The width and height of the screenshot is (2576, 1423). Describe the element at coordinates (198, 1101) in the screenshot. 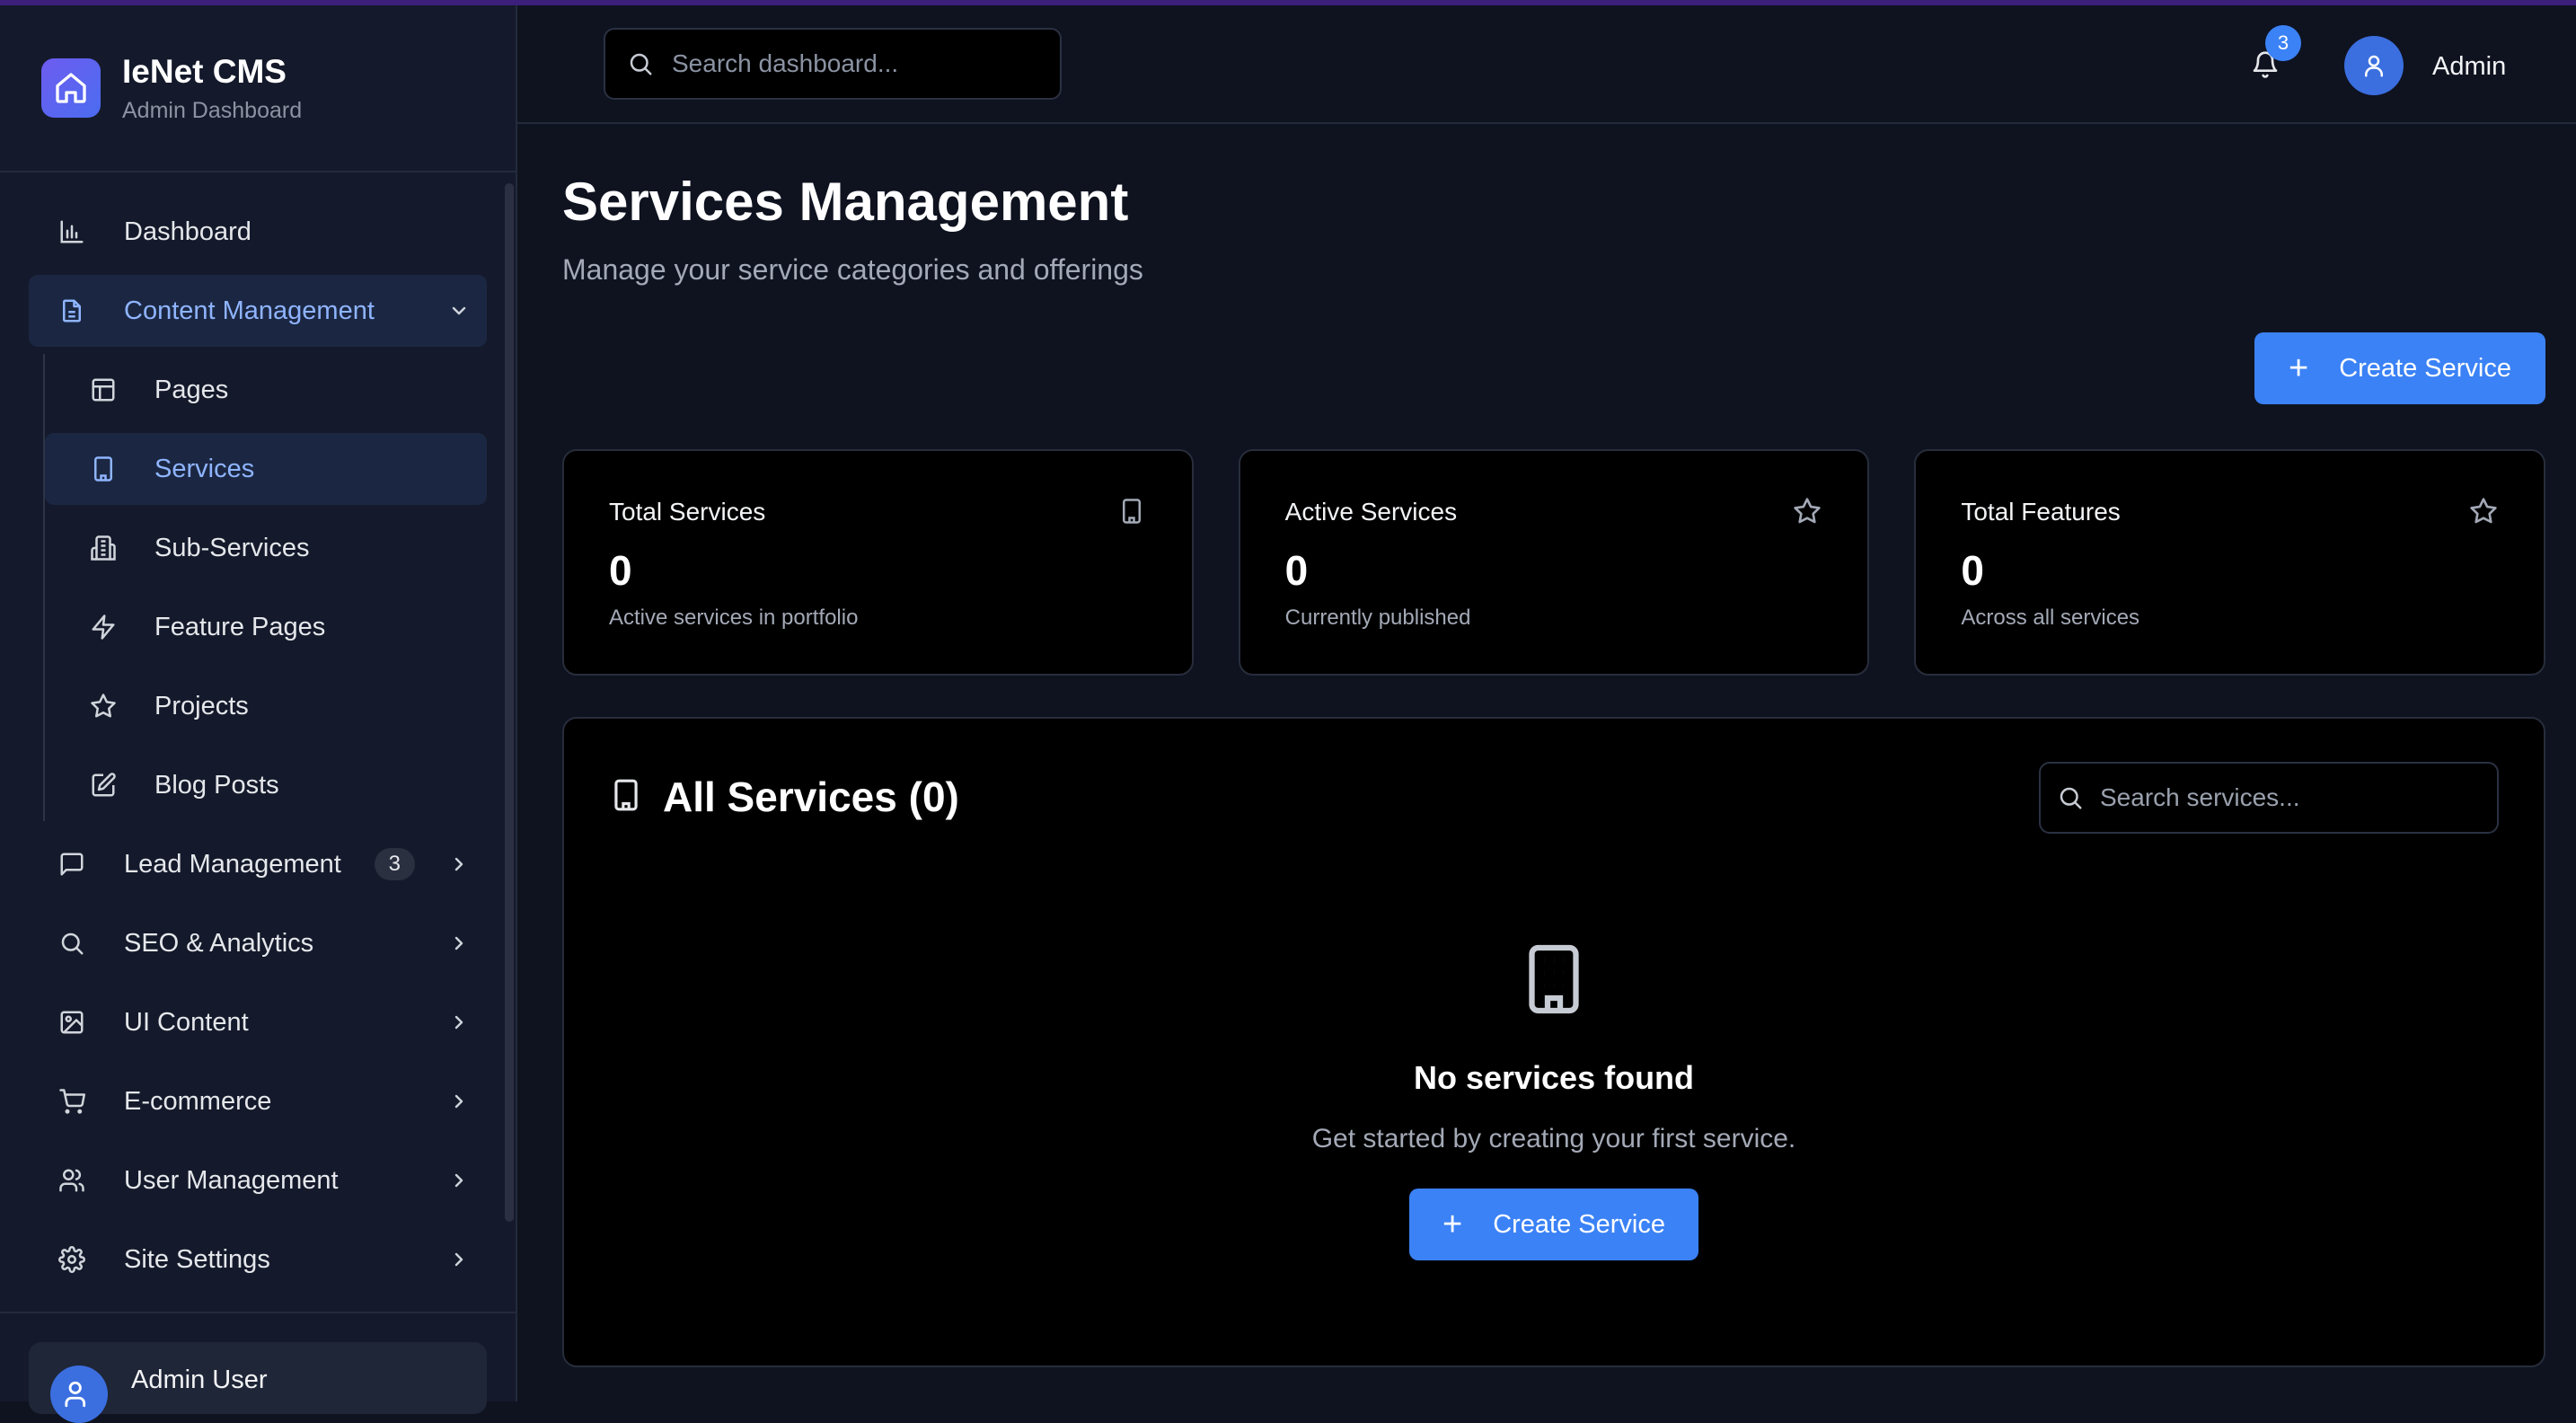

I see `sidebar-item-label: E-commerce` at that location.